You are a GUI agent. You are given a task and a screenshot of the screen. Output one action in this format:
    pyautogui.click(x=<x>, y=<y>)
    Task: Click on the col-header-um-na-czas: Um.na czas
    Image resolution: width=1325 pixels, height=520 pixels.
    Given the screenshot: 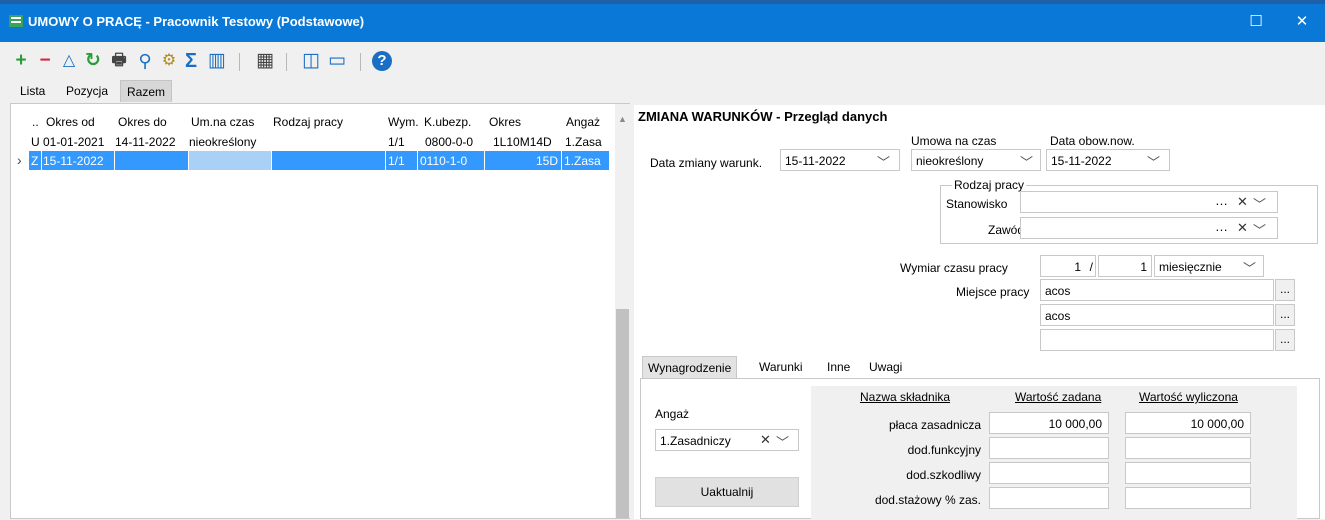 What is the action you would take?
    pyautogui.click(x=222, y=122)
    